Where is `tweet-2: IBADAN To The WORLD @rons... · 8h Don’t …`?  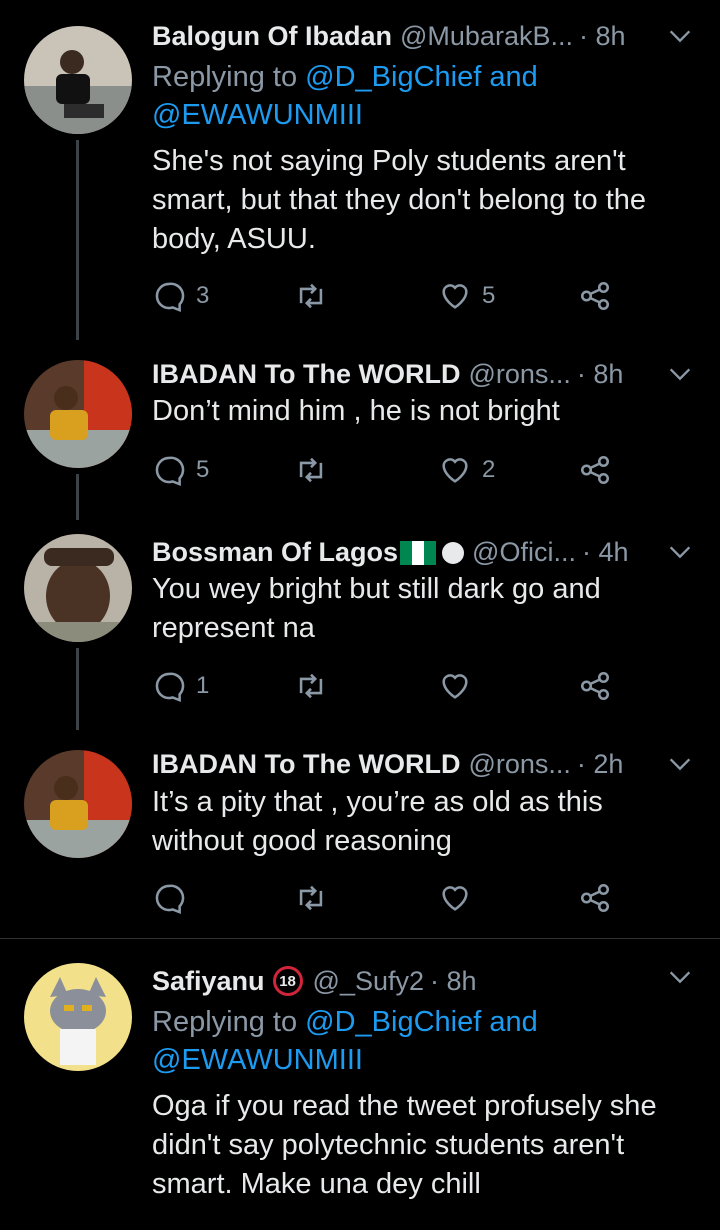
tweet-2: IBADAN To The WORLD @rons... · 8h Don’t … is located at coordinates (360, 430).